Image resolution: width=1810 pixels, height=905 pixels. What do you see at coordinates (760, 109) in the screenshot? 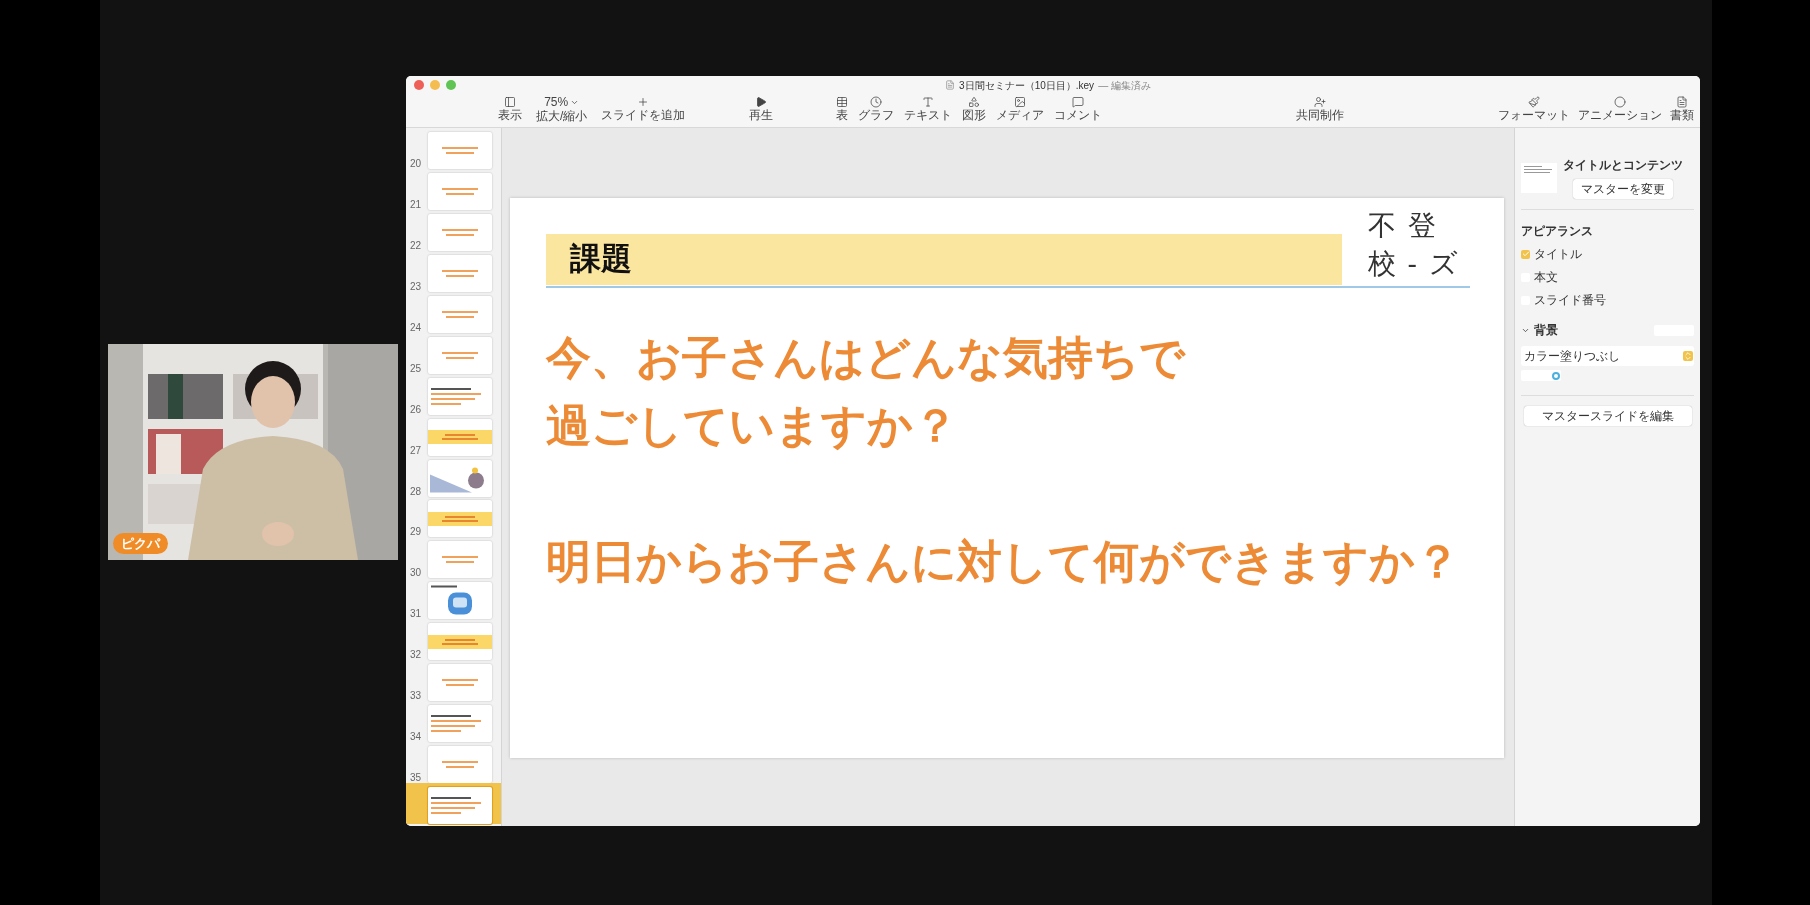
I see `toolbar-button: 再生` at bounding box center [760, 109].